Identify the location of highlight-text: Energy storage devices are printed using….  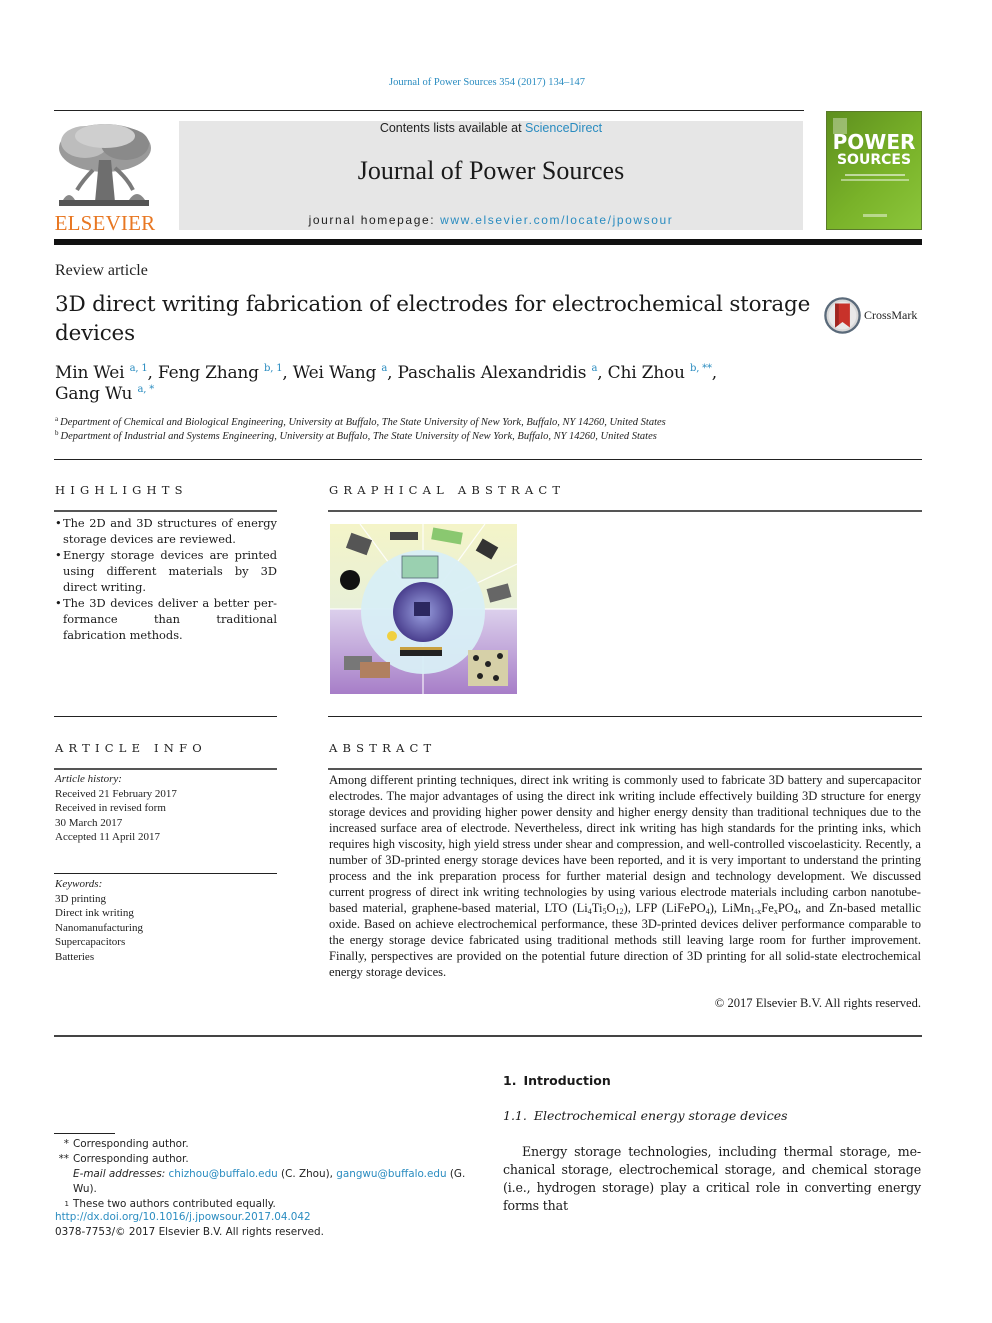
(170, 571).